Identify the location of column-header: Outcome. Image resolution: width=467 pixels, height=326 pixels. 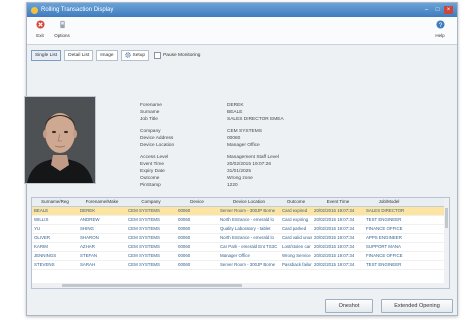
(296, 202).